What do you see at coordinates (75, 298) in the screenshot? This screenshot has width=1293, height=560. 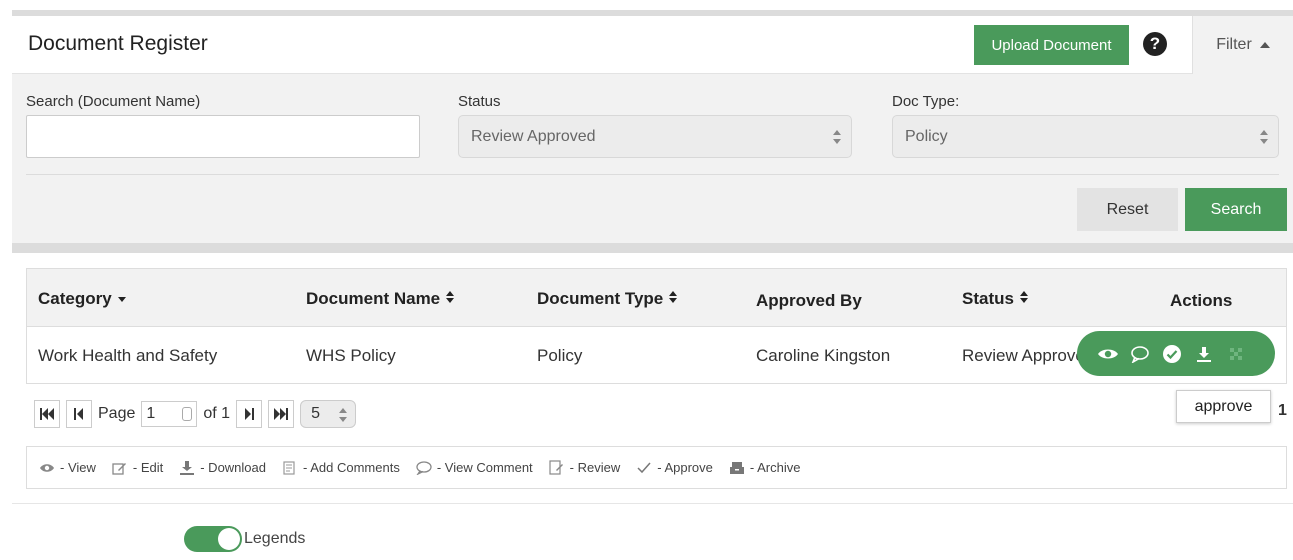 I see `header-category-label: Category` at bounding box center [75, 298].